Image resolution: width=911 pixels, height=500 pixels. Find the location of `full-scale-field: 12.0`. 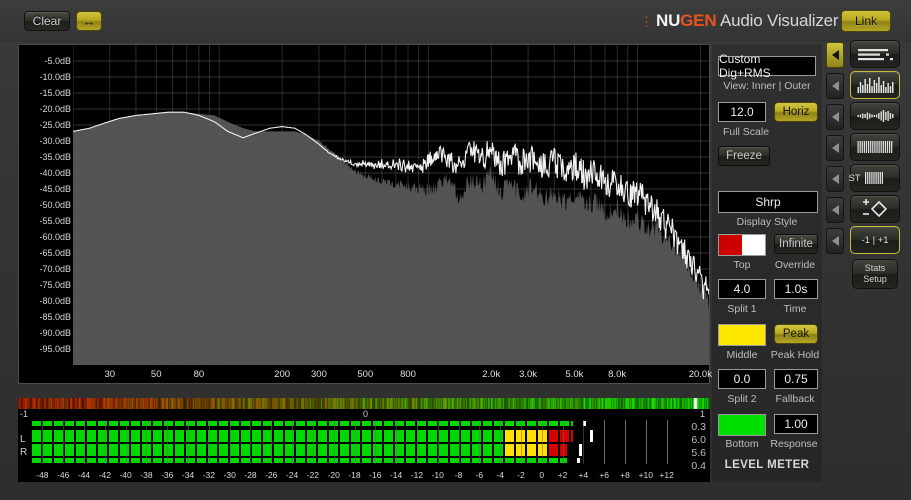

full-scale-field: 12.0 is located at coordinates (742, 112).